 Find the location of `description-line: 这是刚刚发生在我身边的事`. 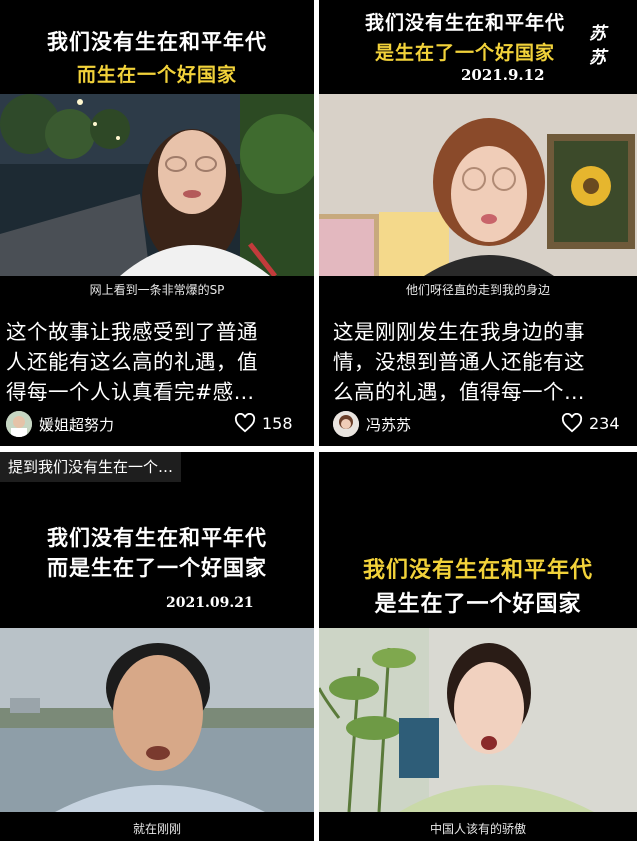

description-line: 这是刚刚发生在我身边的事 is located at coordinates (459, 332).